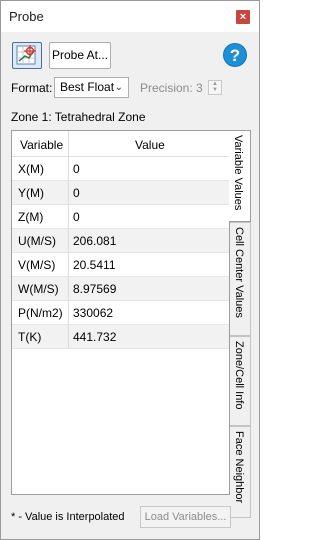 Image resolution: width=320 pixels, height=540 pixels. I want to click on cell-variable: X(M), so click(31, 169).